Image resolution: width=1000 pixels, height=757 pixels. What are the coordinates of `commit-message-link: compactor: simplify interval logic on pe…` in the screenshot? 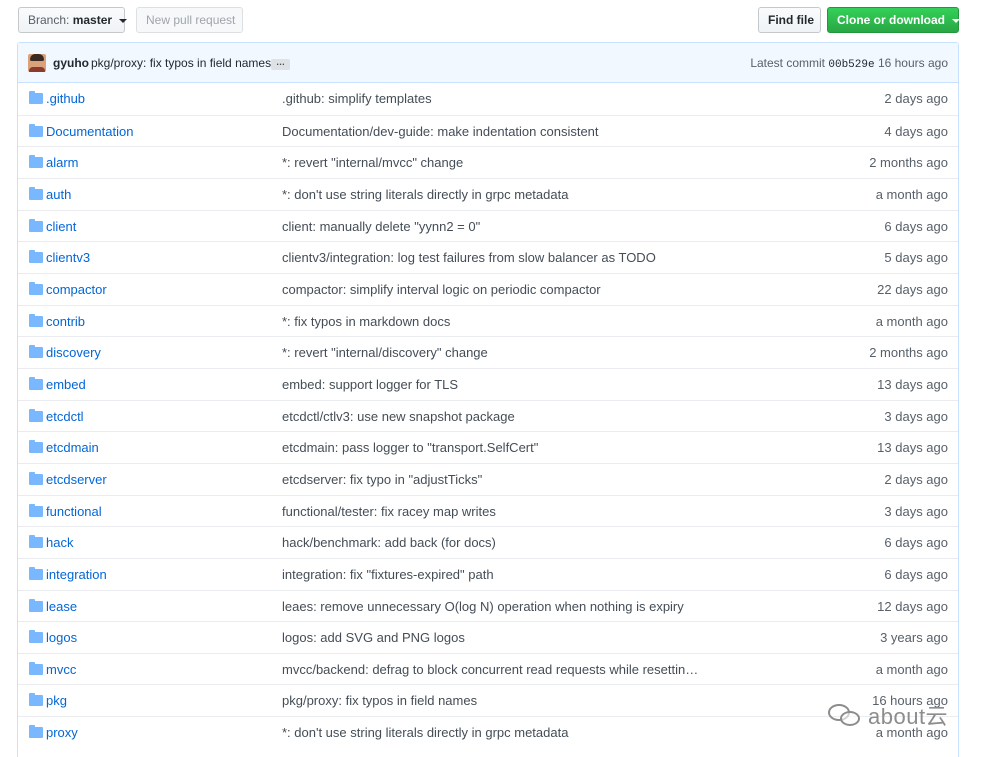 It's located at (441, 289).